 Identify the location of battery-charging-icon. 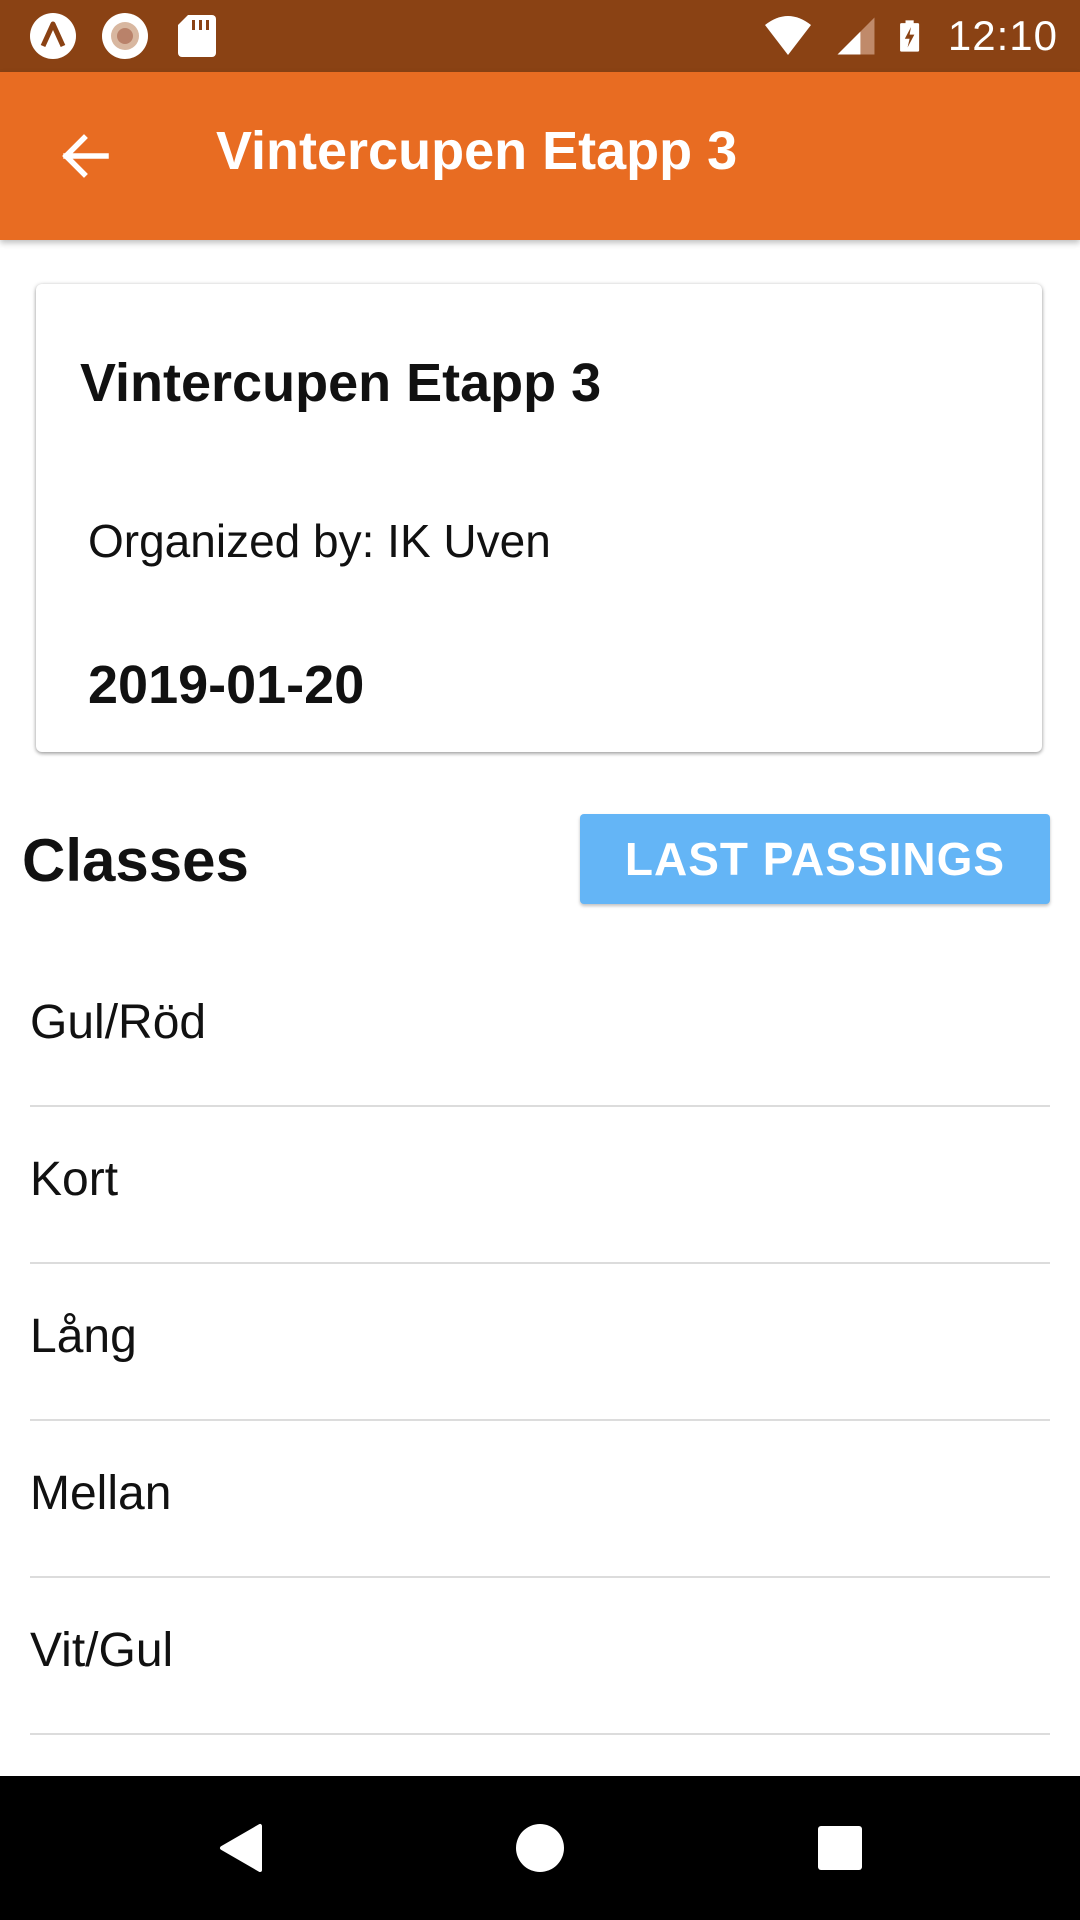
(909, 36).